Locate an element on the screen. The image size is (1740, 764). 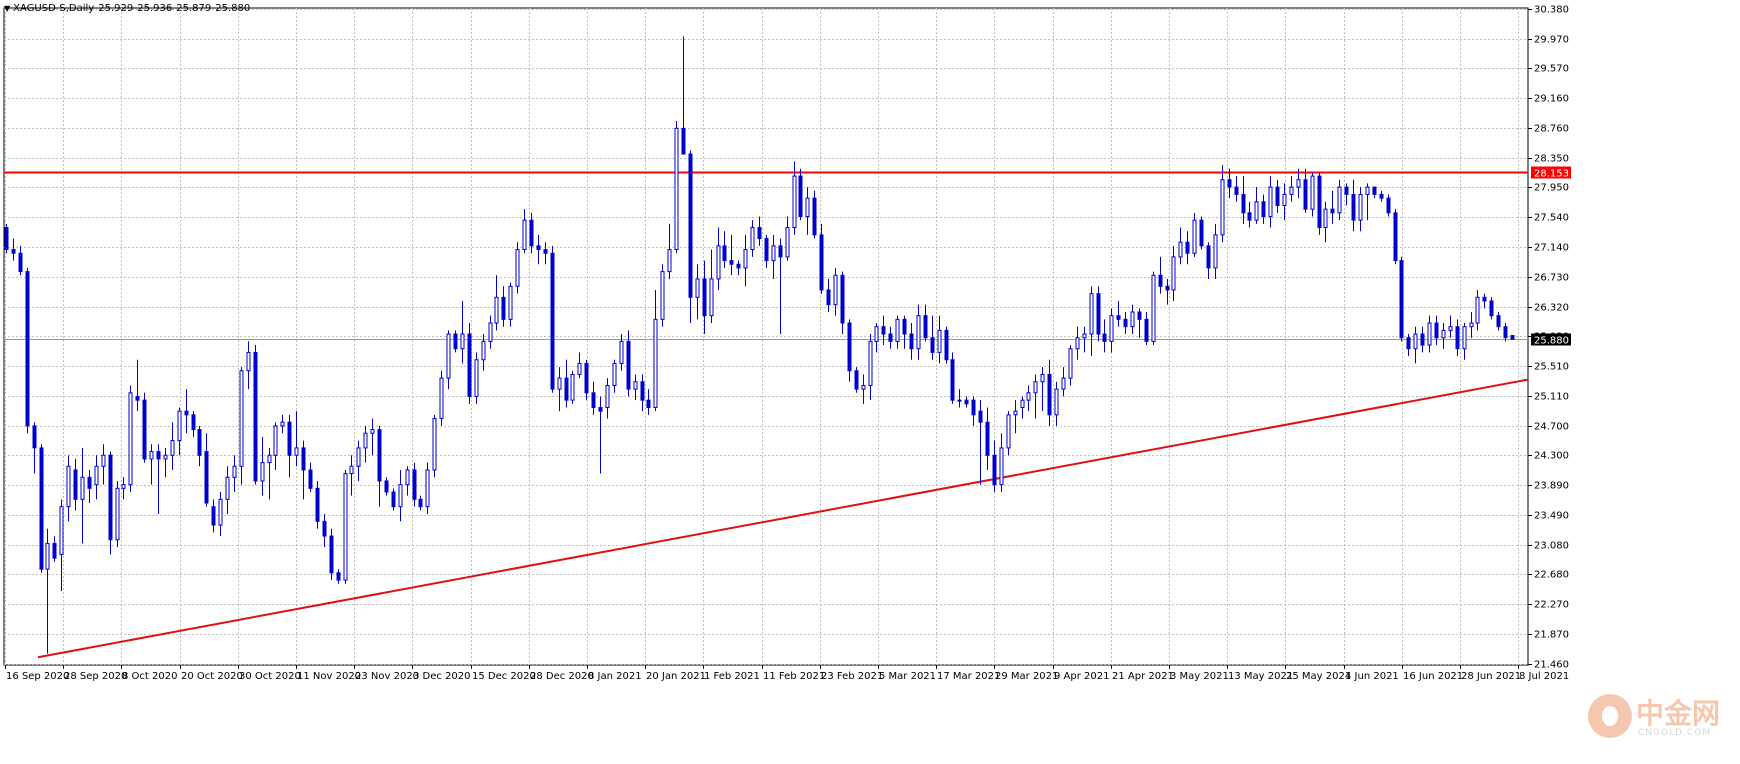
y-tick-label: 21.460 is located at coordinates (1551, 665).